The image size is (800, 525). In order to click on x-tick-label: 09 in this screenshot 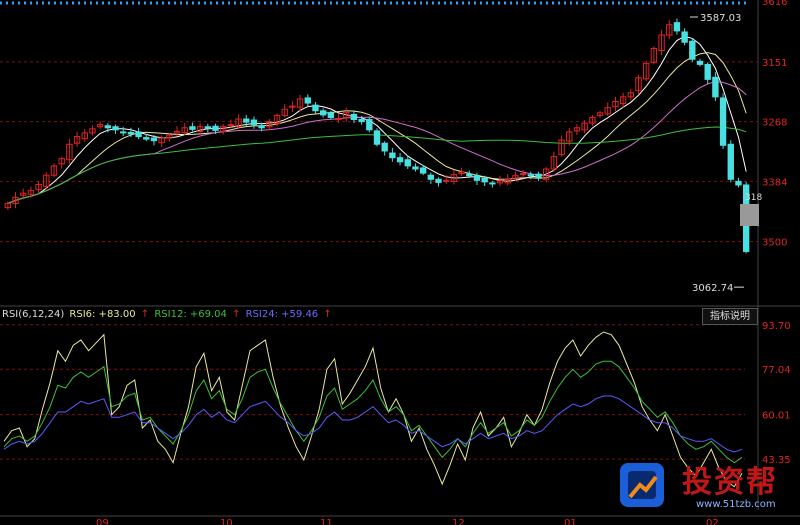, I will do `click(102, 521)`.